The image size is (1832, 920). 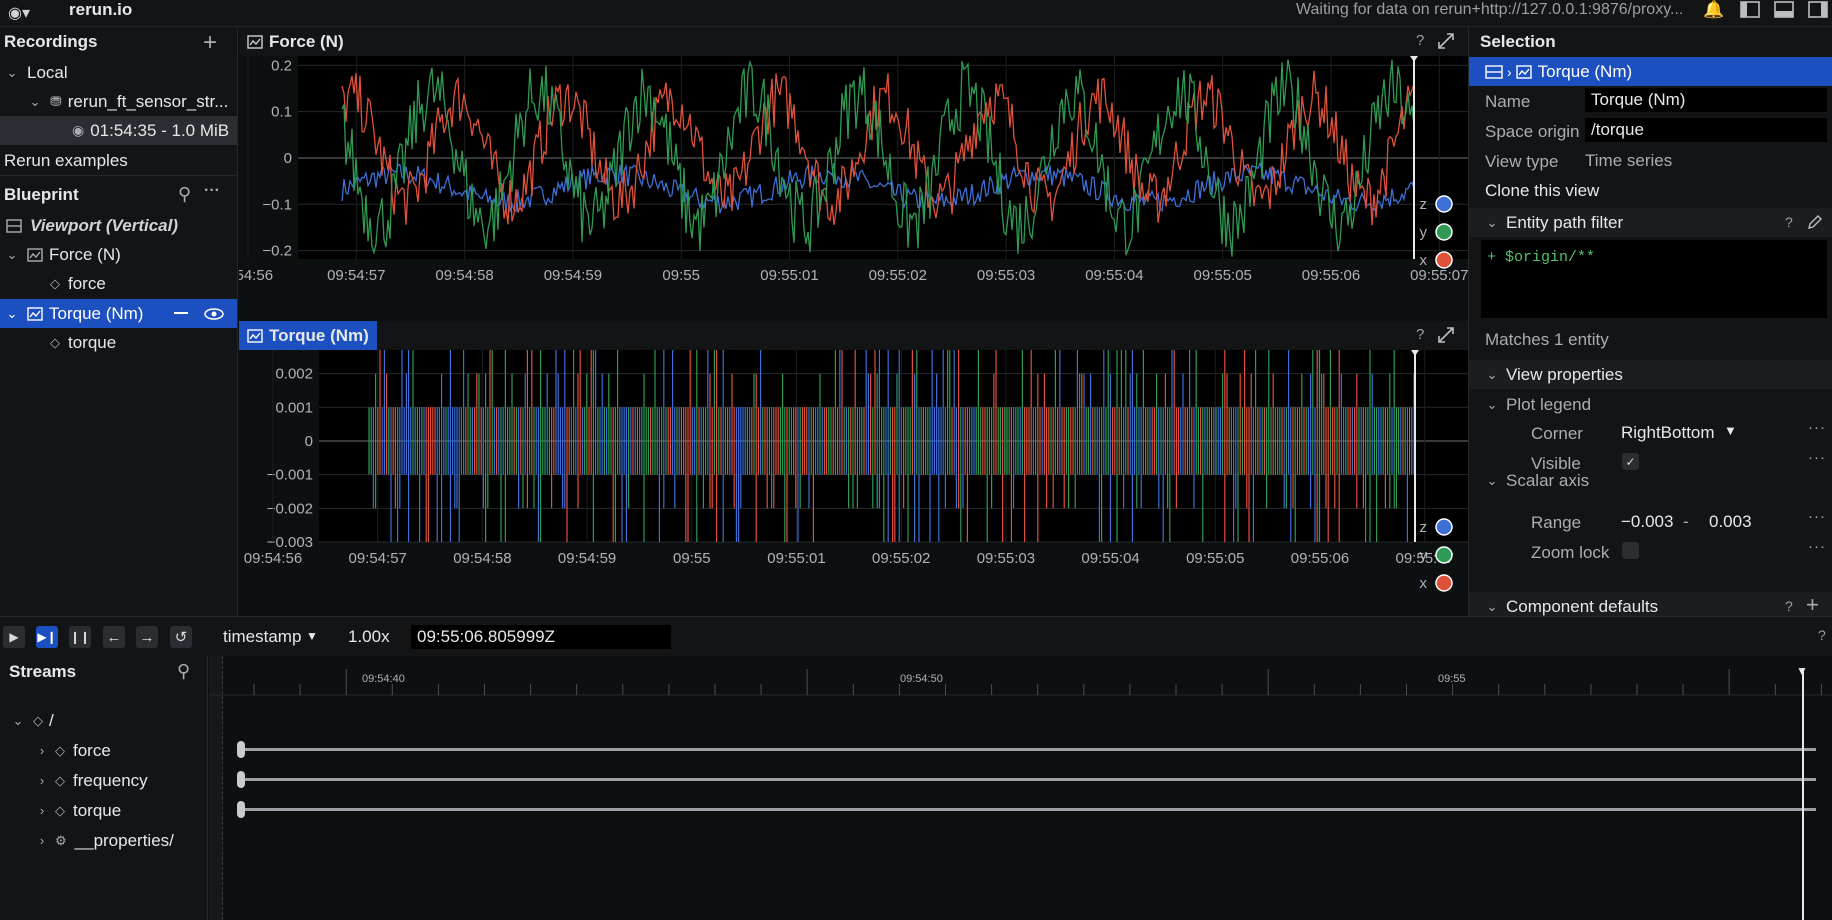 I want to click on entity-path-filter-header: ⌄ Entity path filter ?, so click(x=1650, y=222).